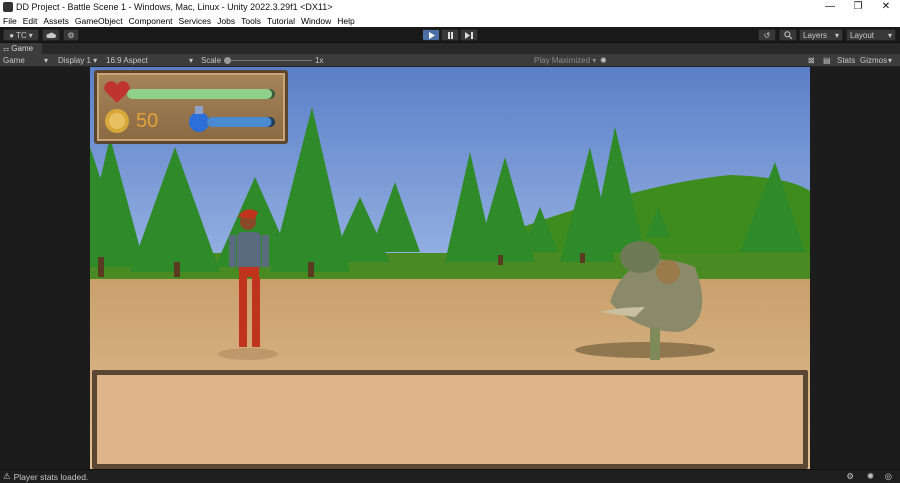 The width and height of the screenshot is (900, 483). I want to click on cloud-icon, so click(51, 35).